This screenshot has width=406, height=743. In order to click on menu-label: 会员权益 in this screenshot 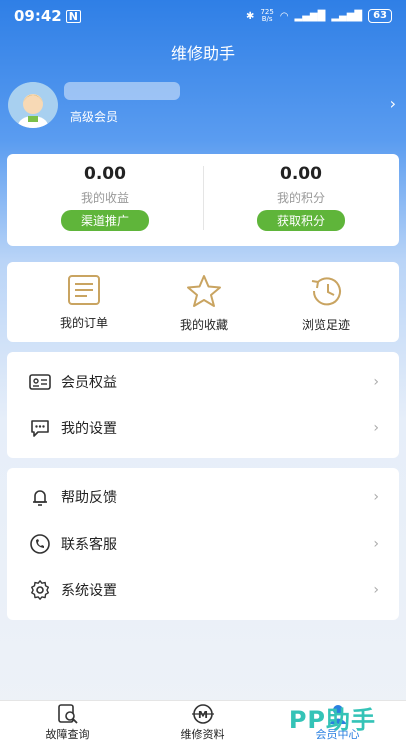, I will do `click(89, 383)`.